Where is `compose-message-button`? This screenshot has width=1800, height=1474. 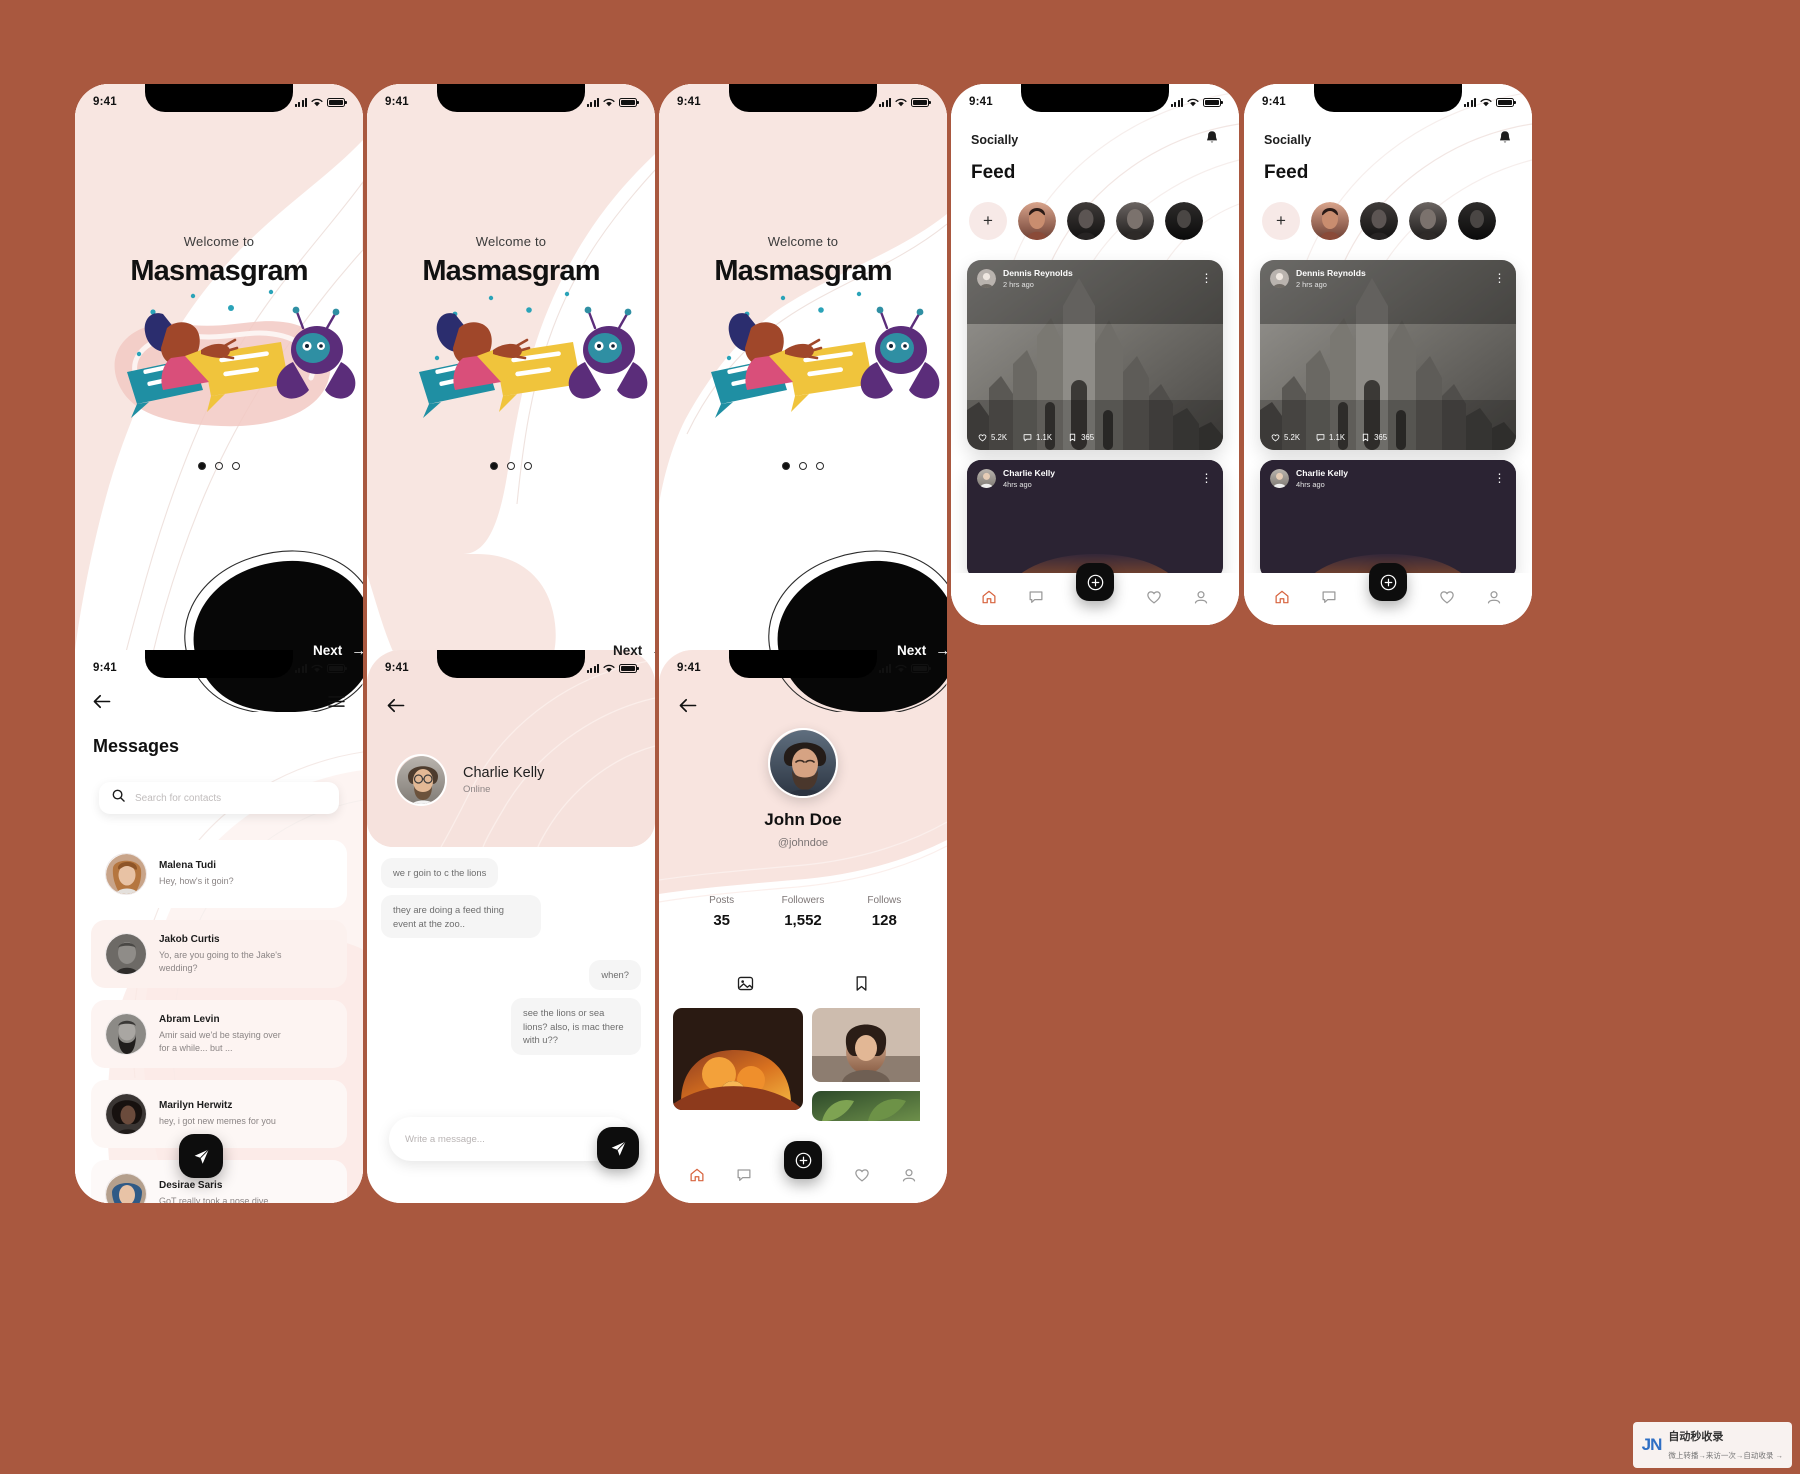 compose-message-button is located at coordinates (201, 1156).